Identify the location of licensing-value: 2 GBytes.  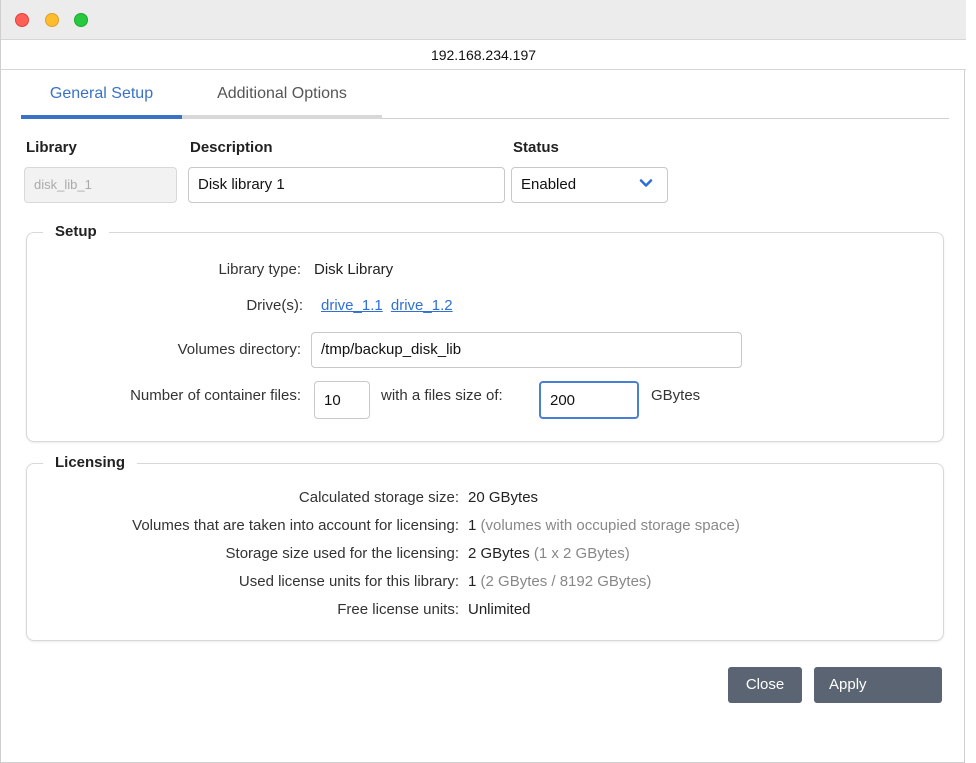
(499, 553).